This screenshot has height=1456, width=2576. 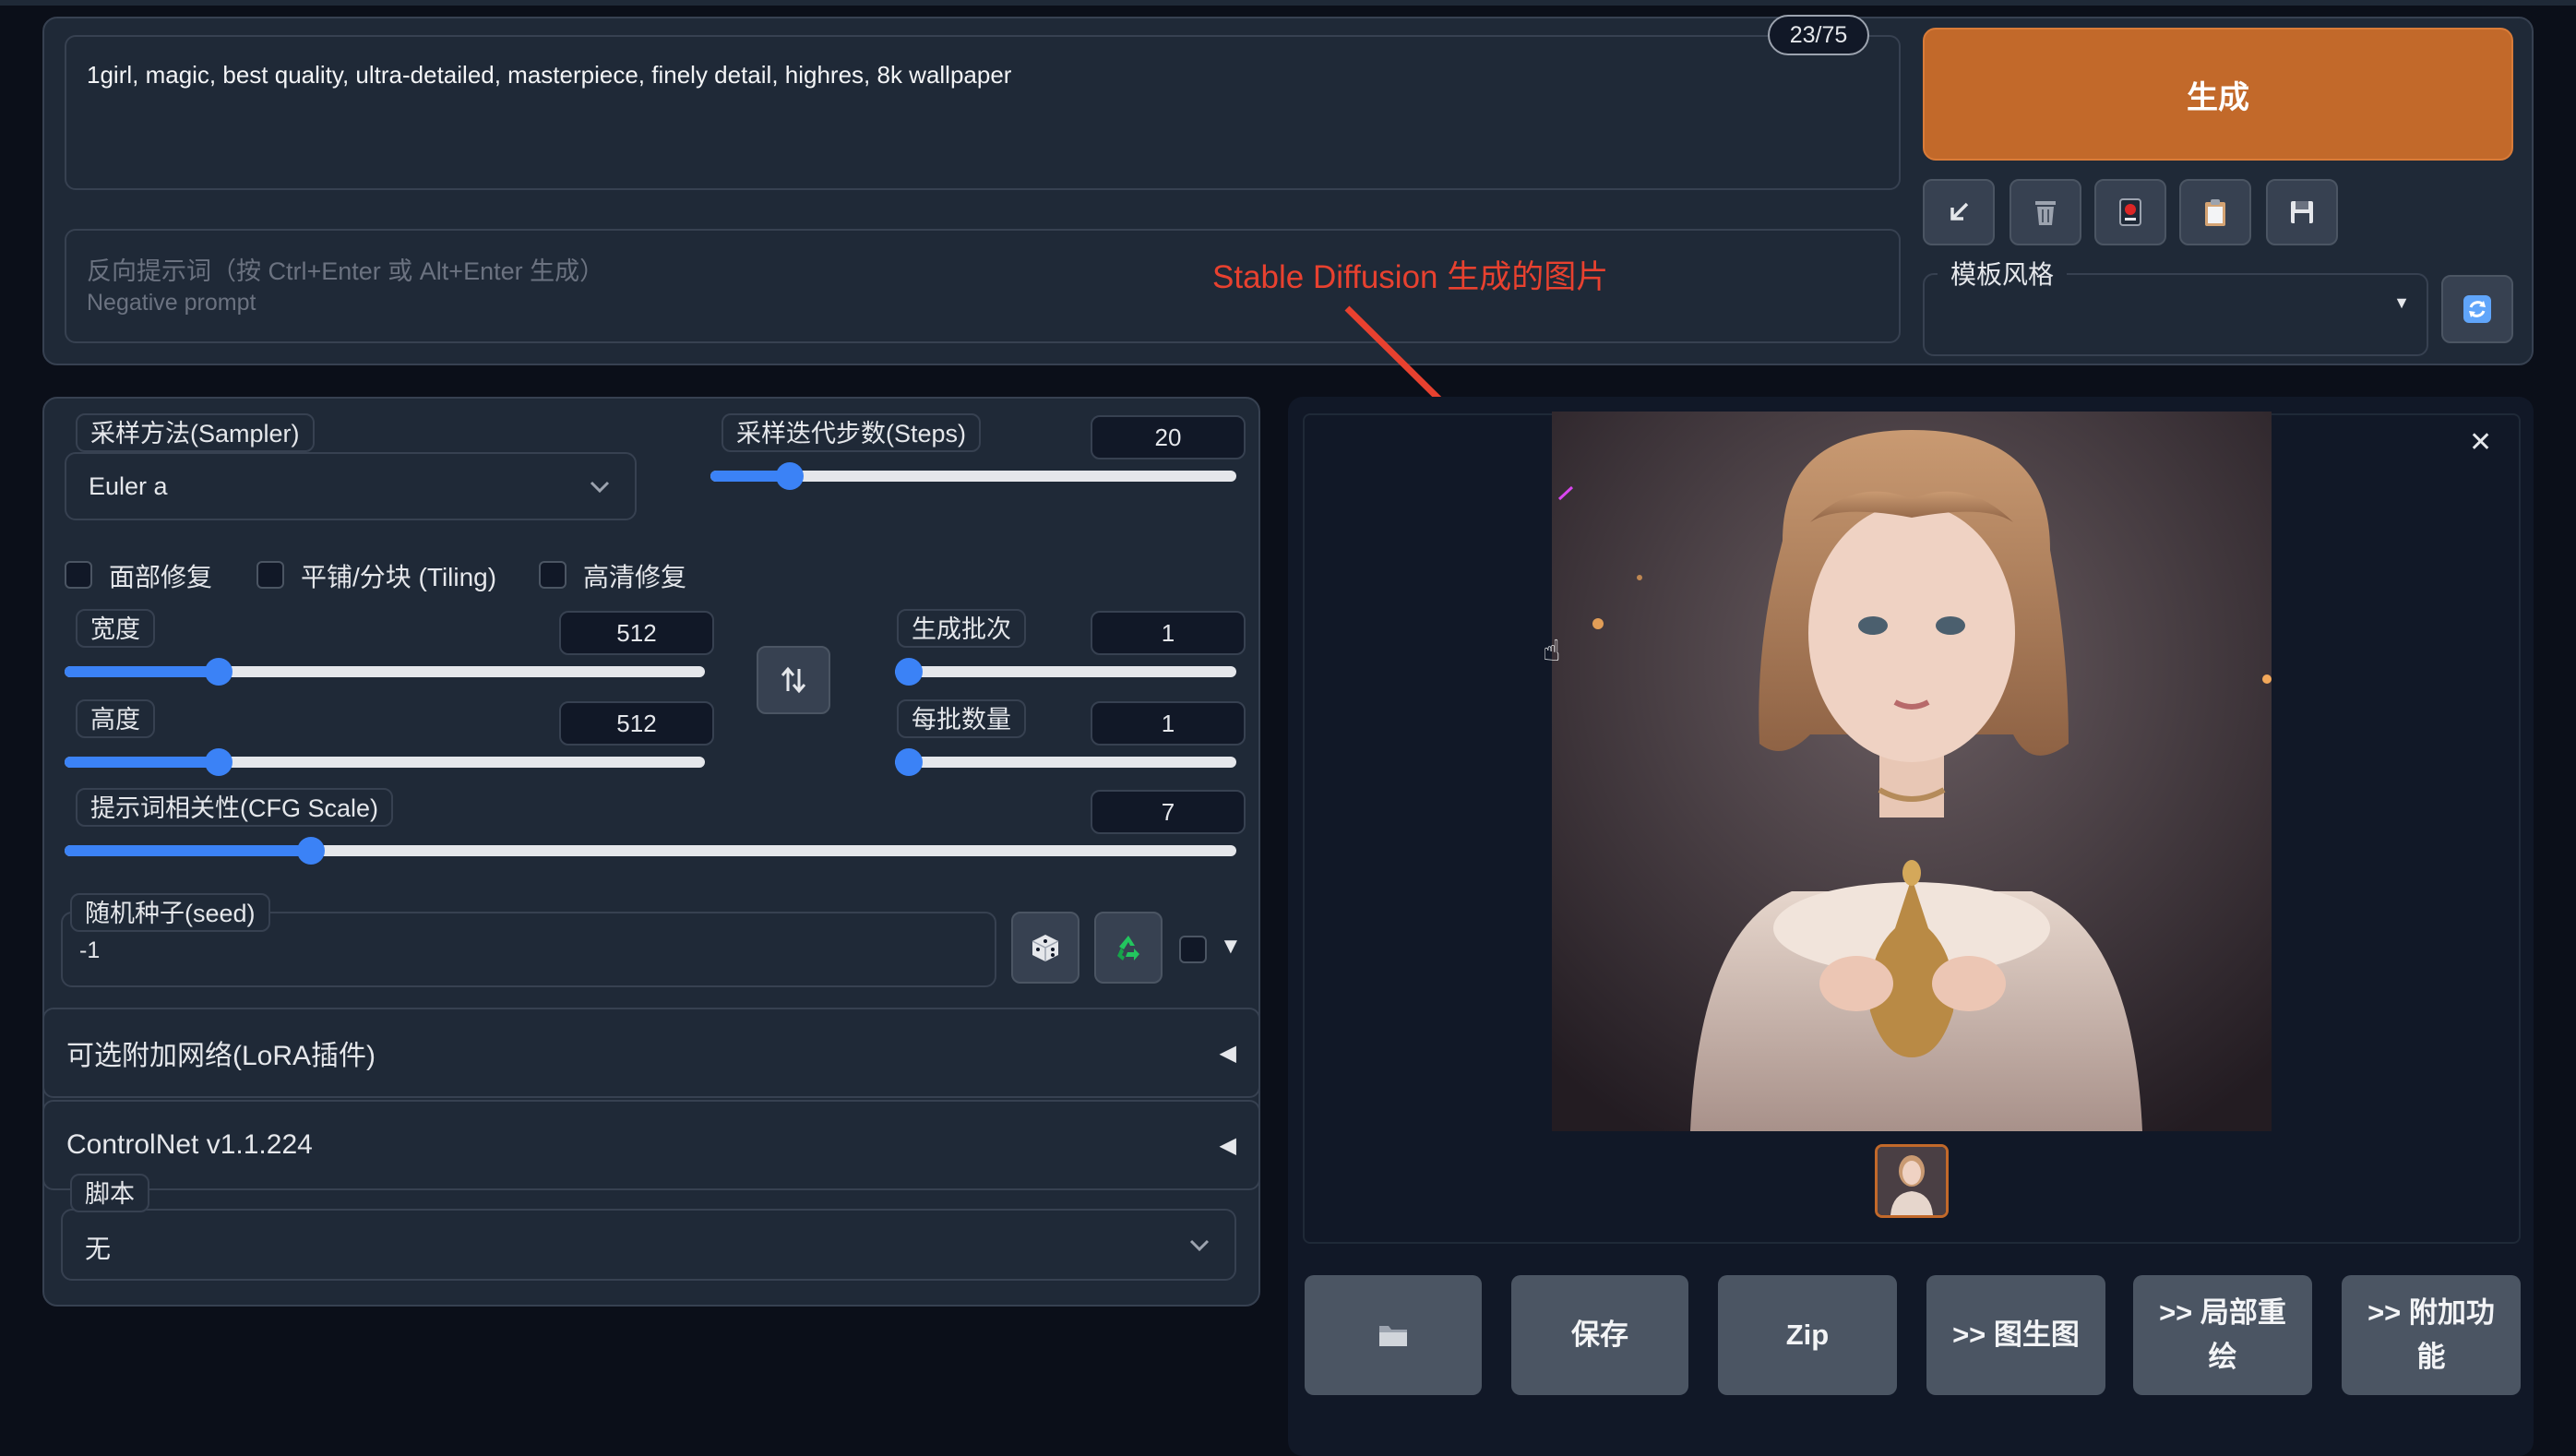 I want to click on refresh-icon, so click(x=2477, y=309).